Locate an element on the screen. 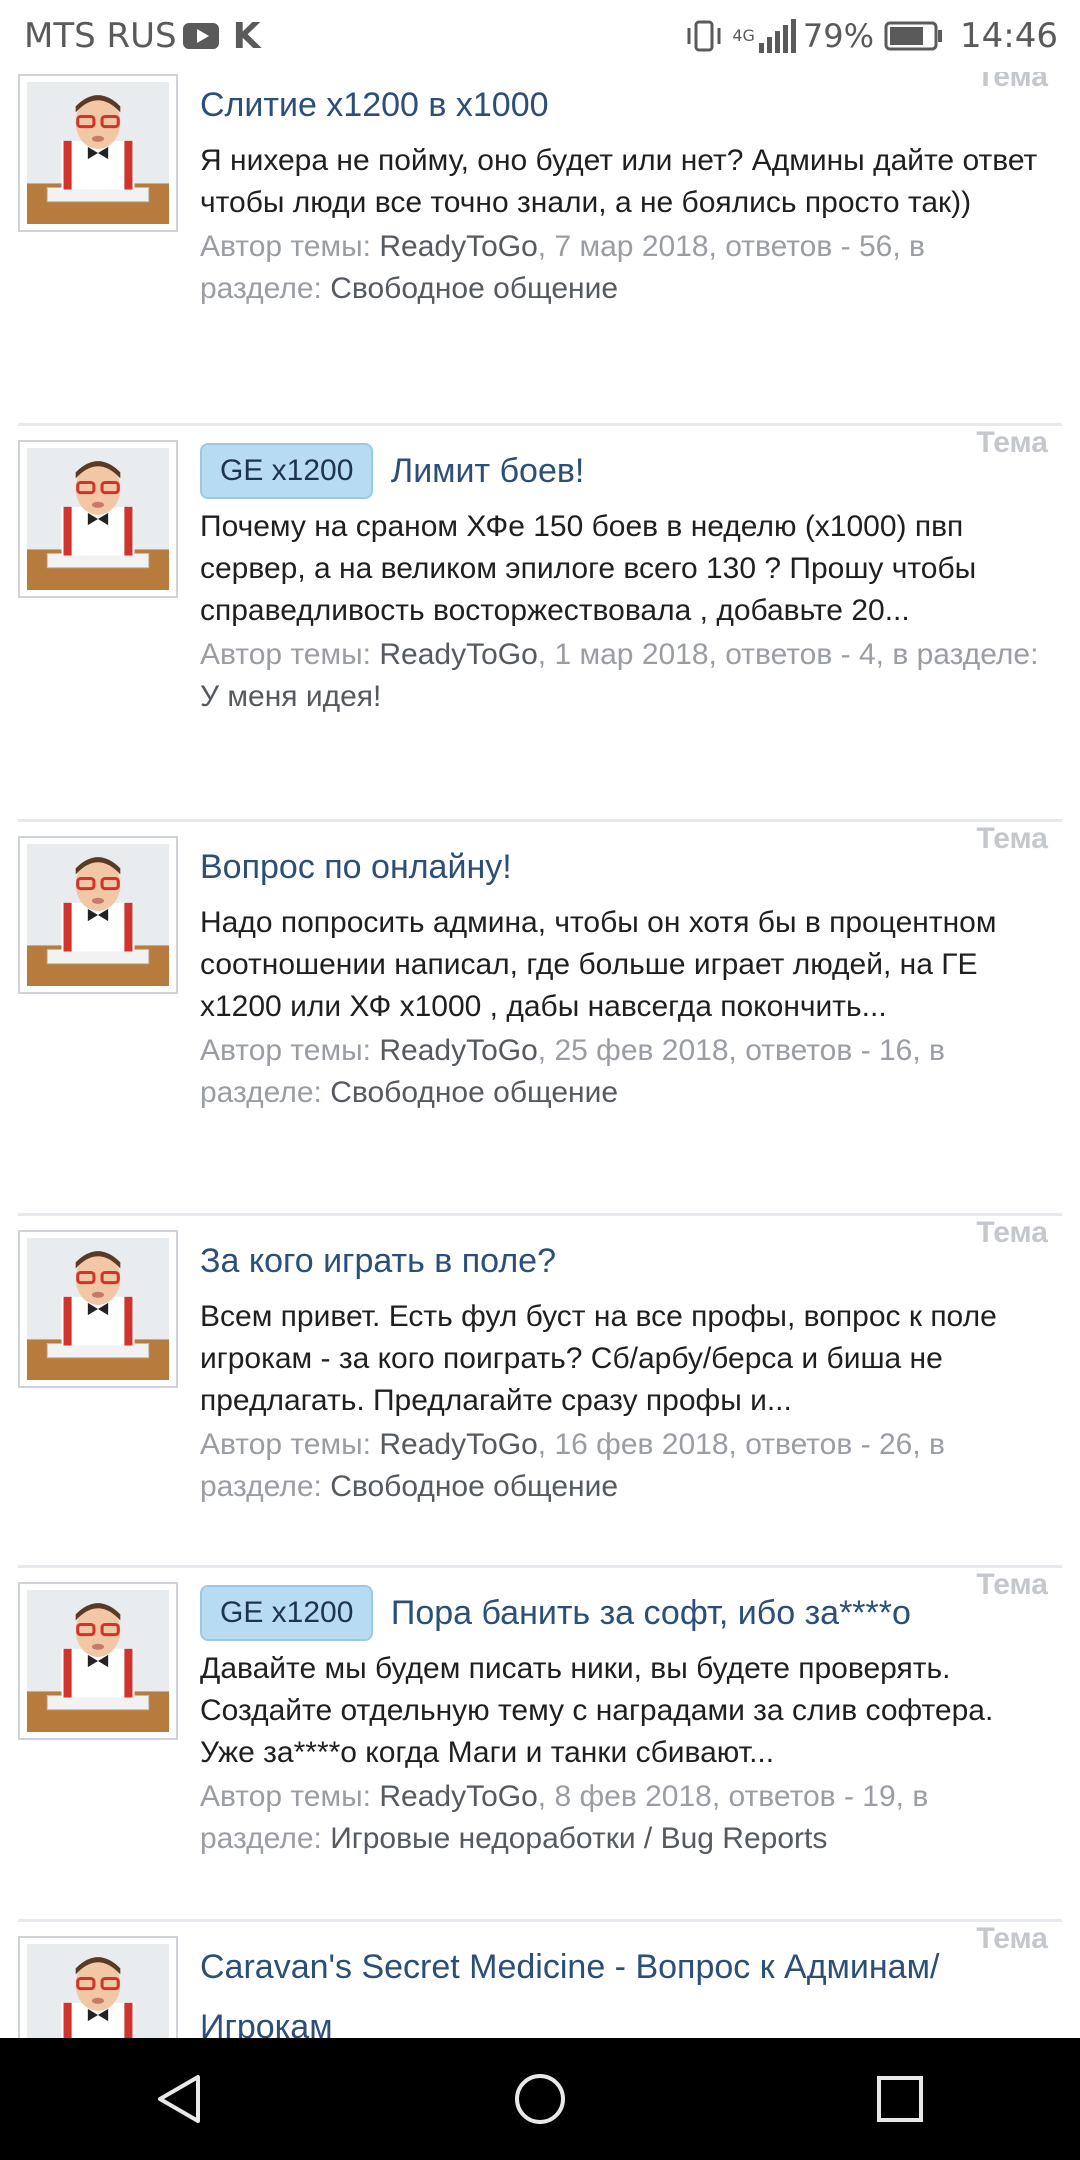 The width and height of the screenshot is (1080, 2160). home-circle-icon is located at coordinates (540, 2099).